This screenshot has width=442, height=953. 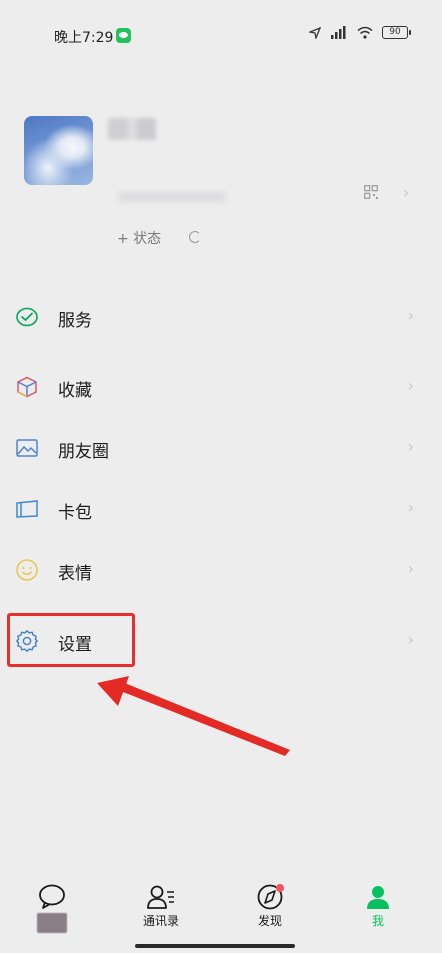 I want to click on location-icon, so click(x=315, y=32).